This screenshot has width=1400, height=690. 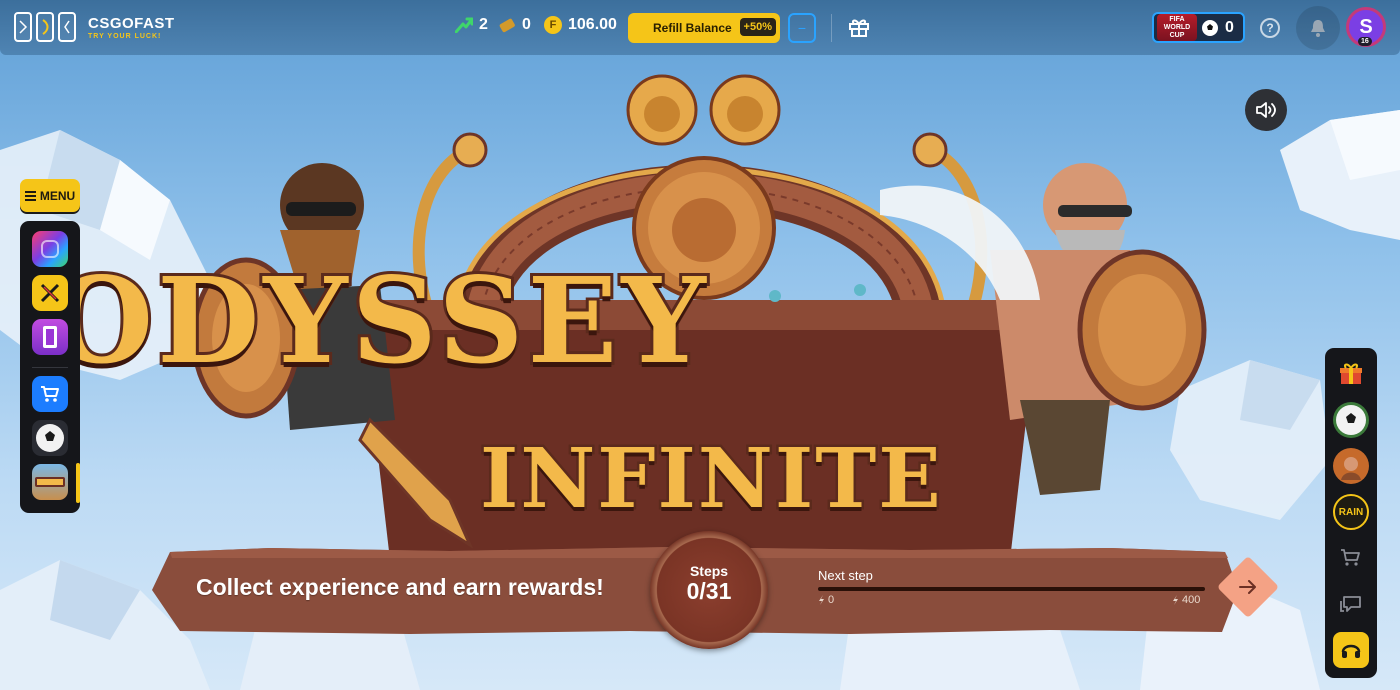 I want to click on rr-rain: RAIN, so click(x=1351, y=512).